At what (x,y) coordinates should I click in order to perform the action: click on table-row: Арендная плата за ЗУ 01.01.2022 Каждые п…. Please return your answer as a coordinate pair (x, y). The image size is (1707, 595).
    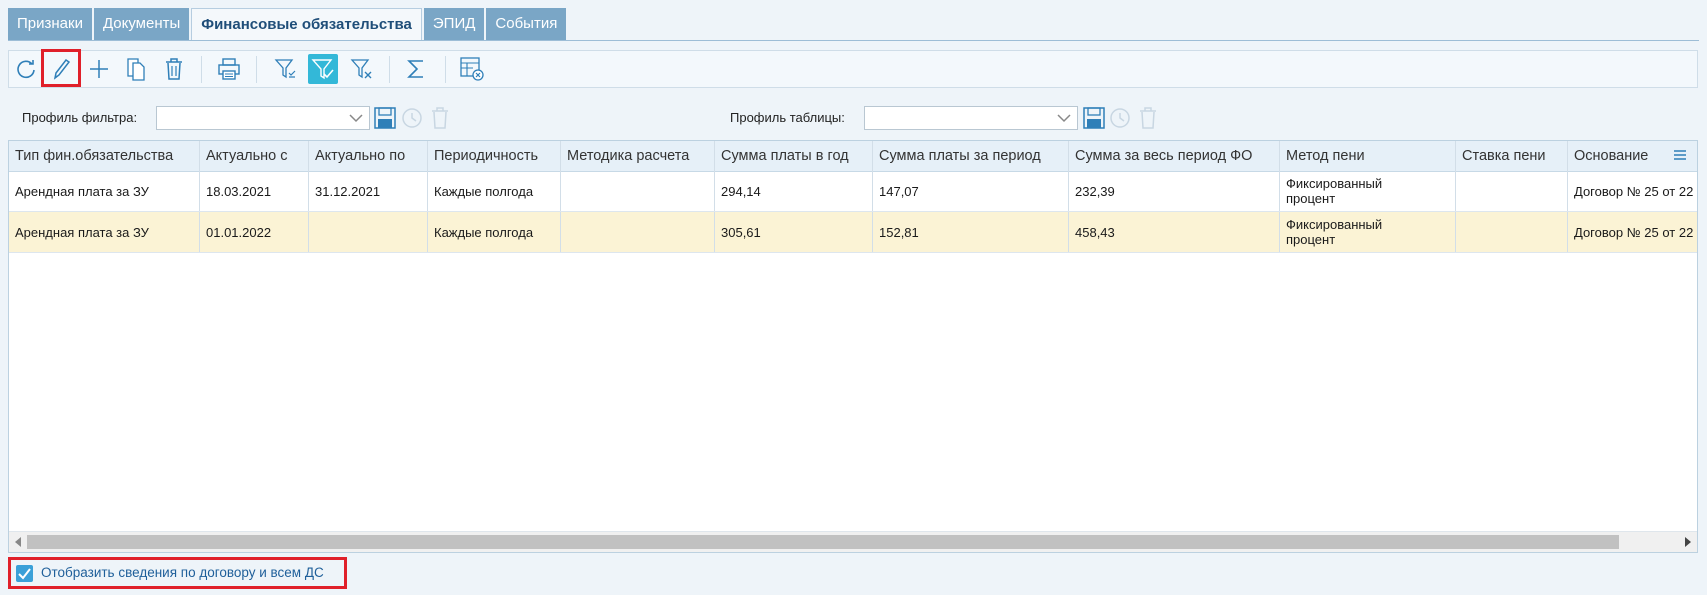
    Looking at the image, I should click on (853, 232).